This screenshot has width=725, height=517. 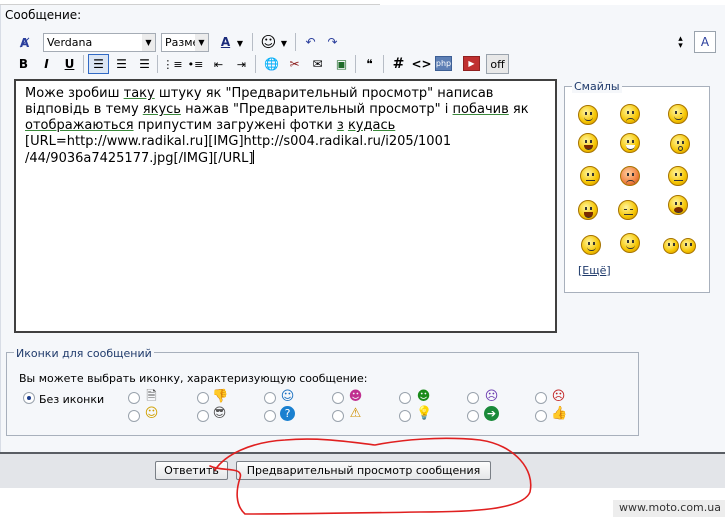 I want to click on clap-icon, so click(x=630, y=243).